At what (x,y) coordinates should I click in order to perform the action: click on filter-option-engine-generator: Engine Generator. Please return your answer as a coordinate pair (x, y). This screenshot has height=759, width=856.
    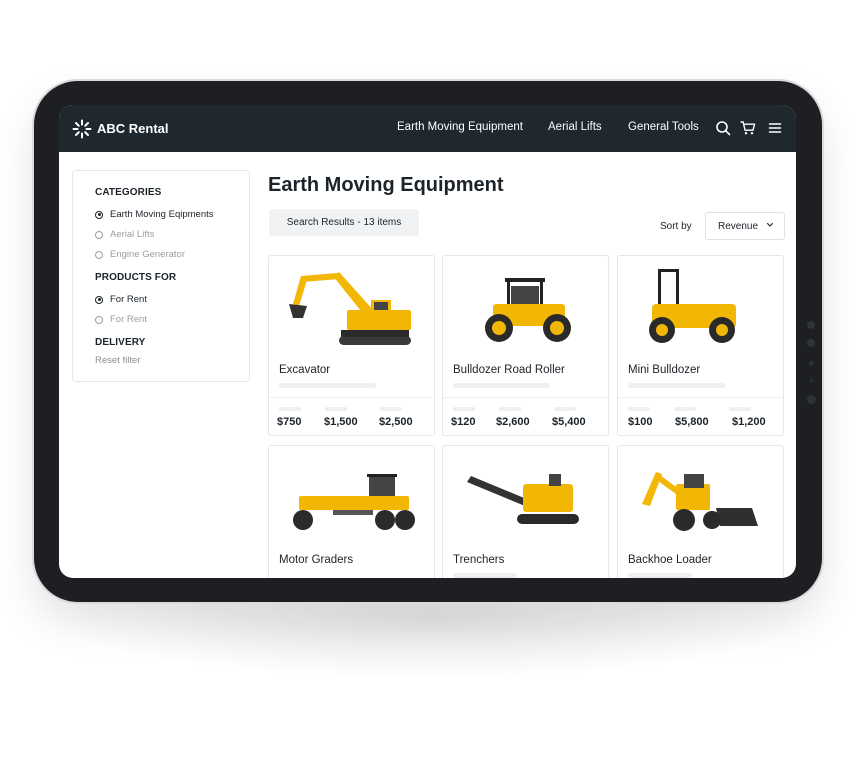
    Looking at the image, I should click on (140, 254).